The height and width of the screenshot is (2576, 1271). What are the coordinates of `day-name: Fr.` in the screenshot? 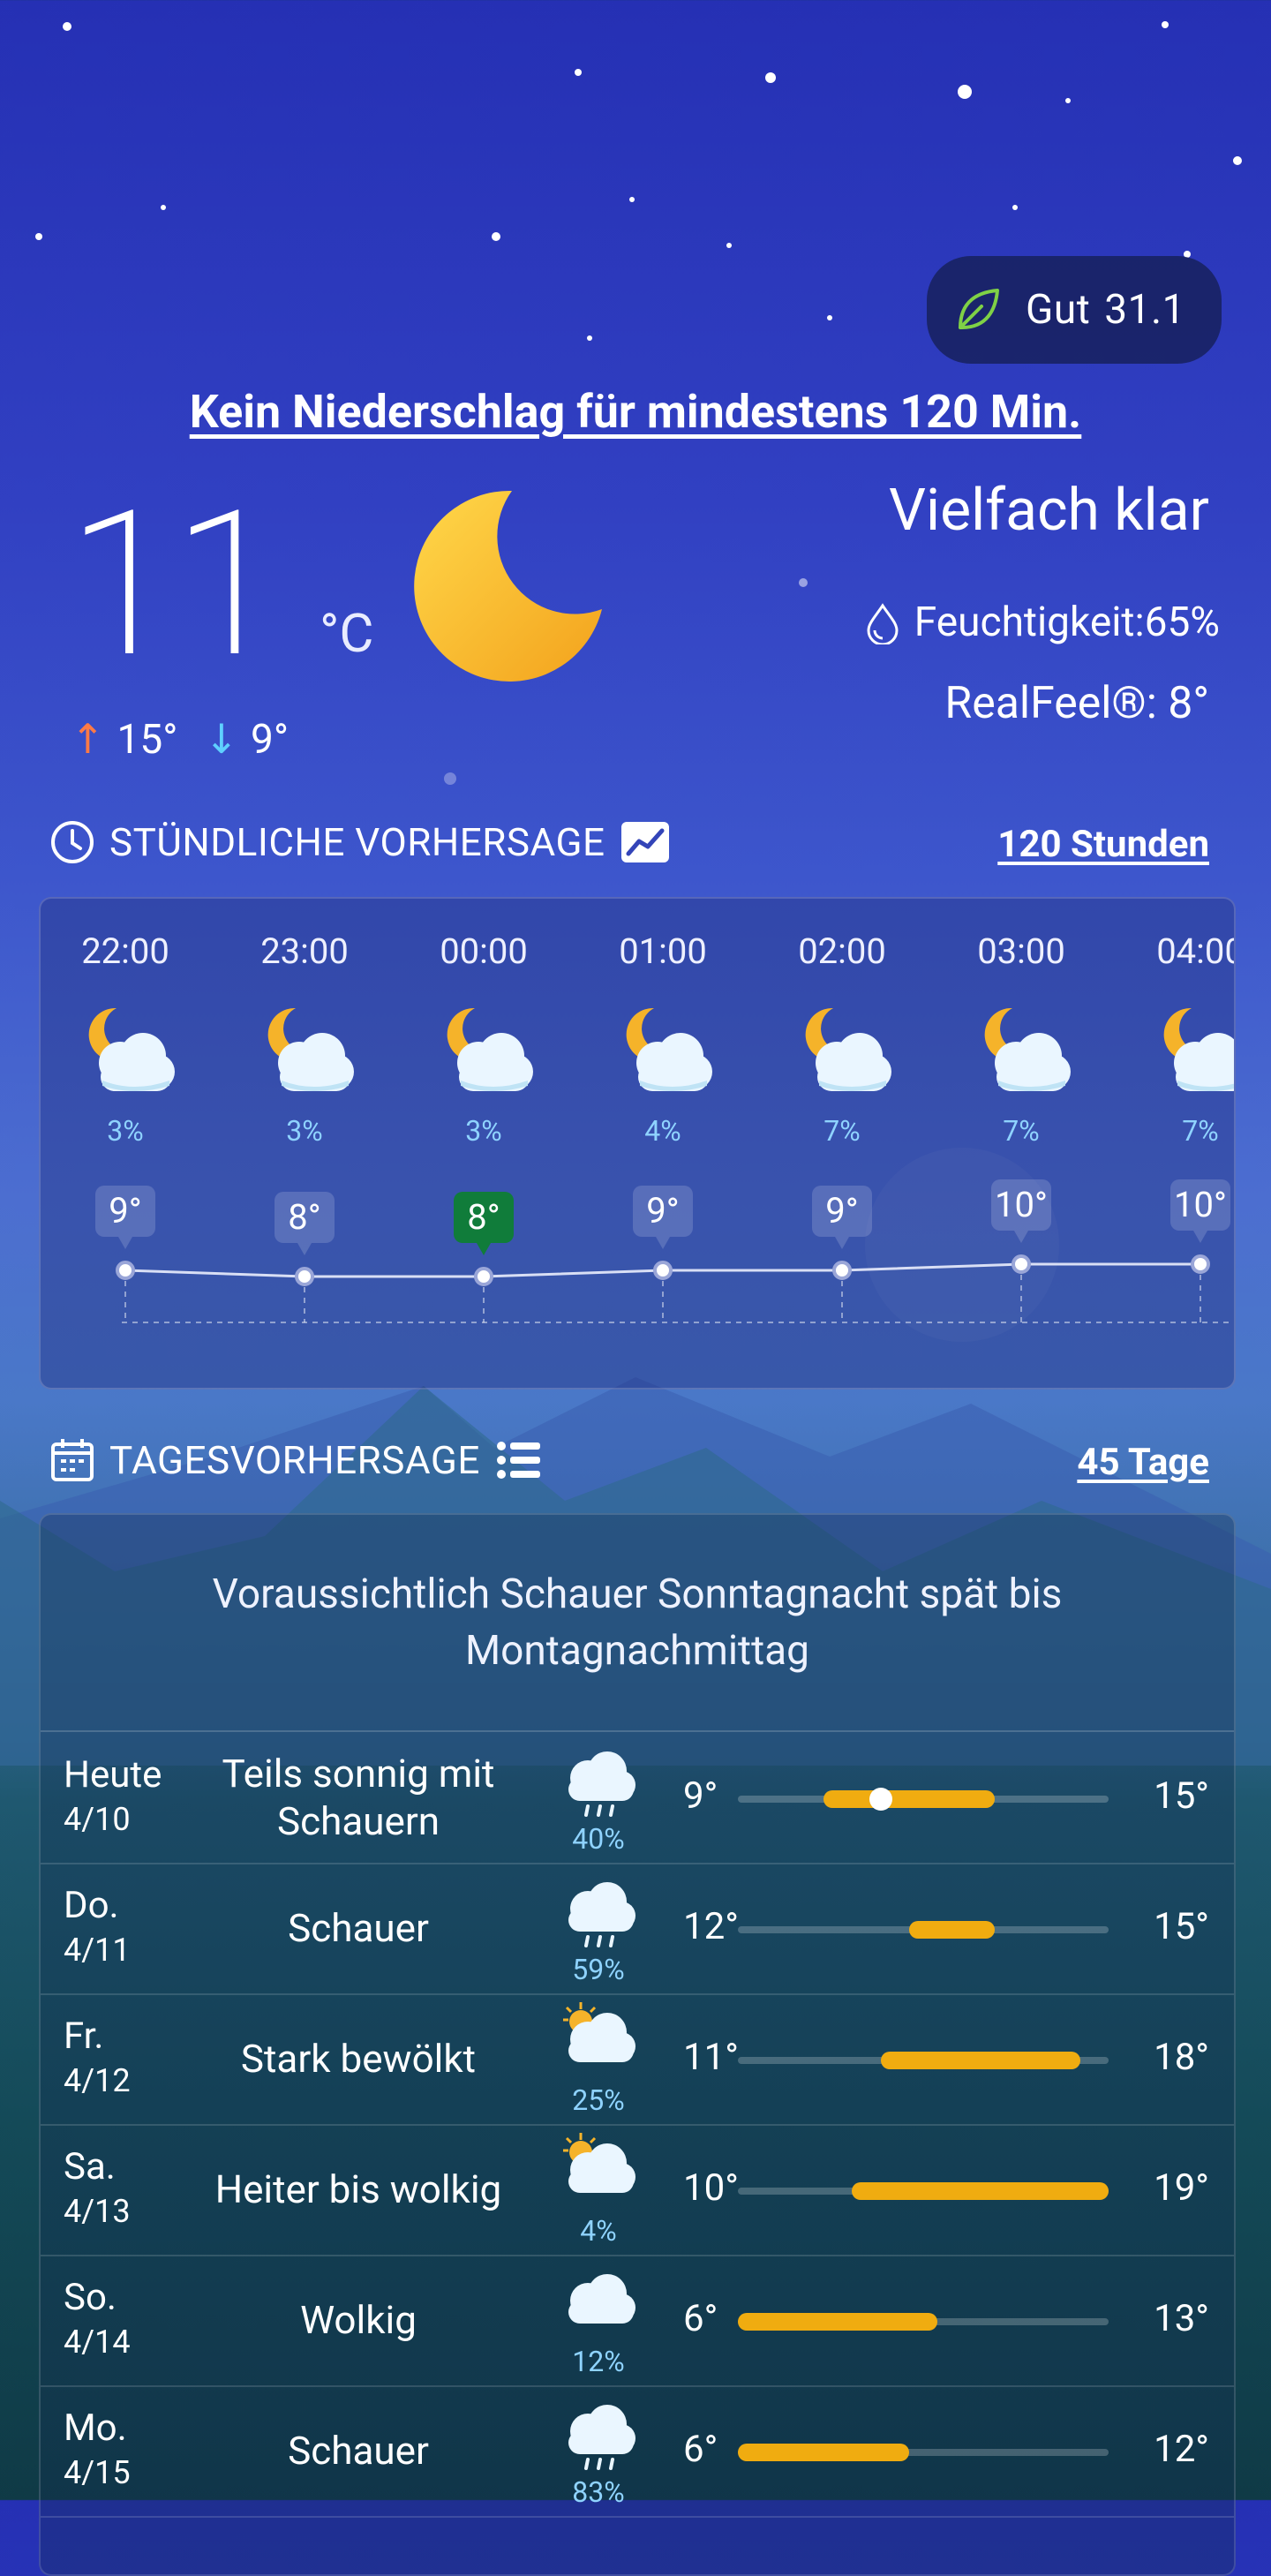 It's located at (84, 2037).